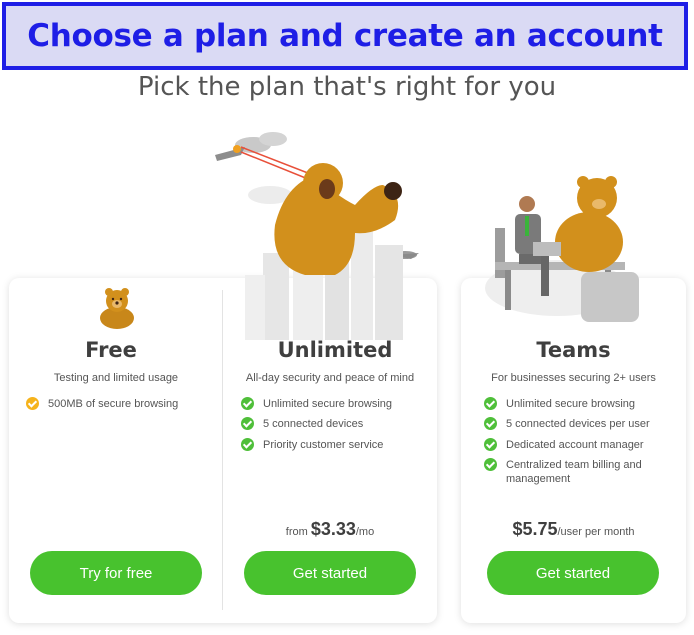  Describe the element at coordinates (113, 404) in the screenshot. I see `feature-label: 500MB of secure browsing` at that location.